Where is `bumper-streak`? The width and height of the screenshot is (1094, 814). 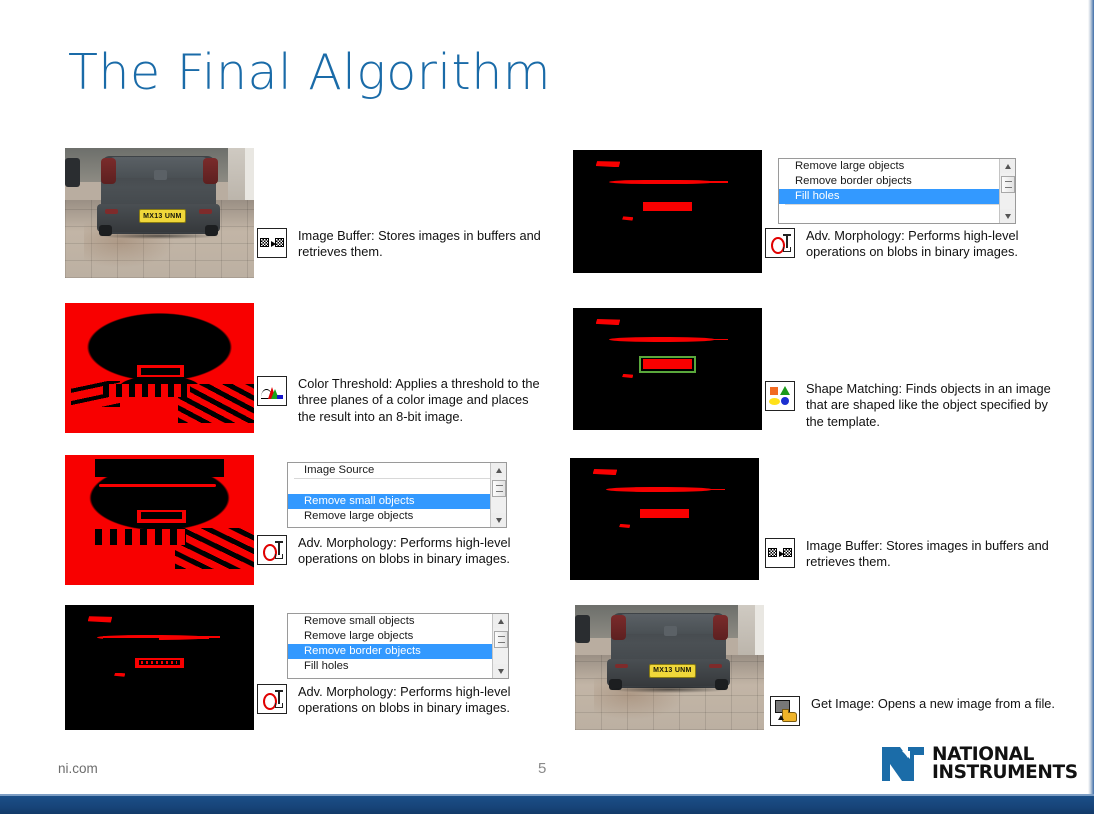
bumper-streak is located at coordinates (158, 485).